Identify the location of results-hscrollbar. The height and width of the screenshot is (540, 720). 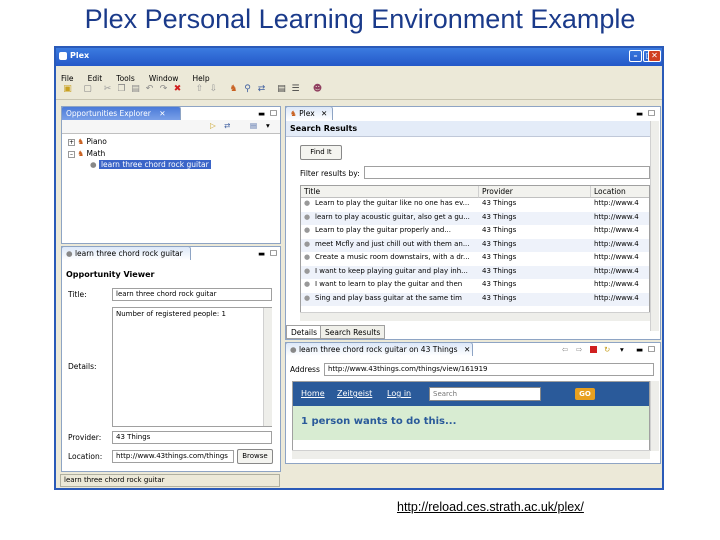
(475, 316).